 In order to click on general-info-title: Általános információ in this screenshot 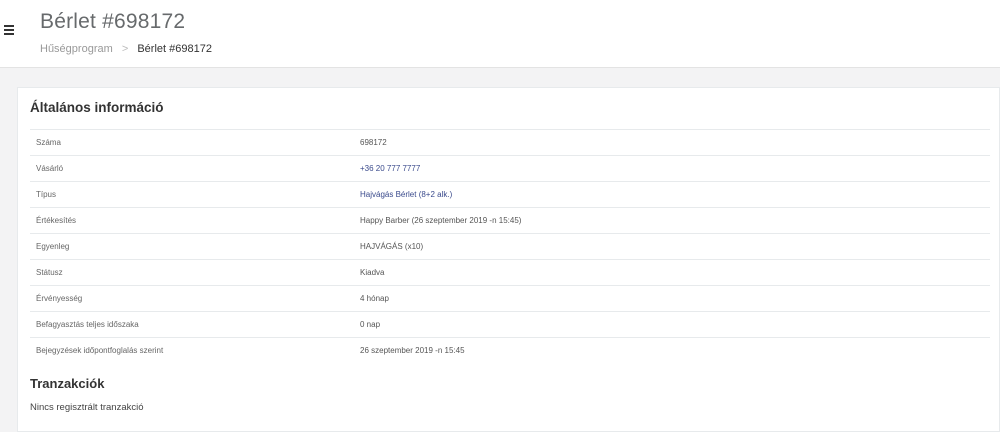, I will do `click(97, 107)`.